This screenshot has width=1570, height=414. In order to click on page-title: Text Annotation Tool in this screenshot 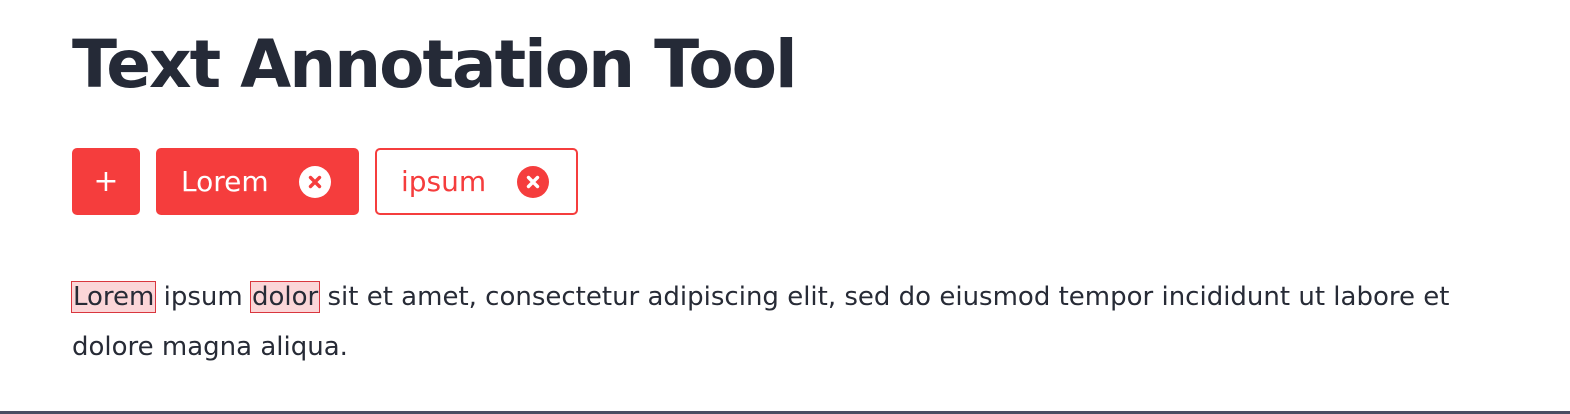, I will do `click(435, 64)`.